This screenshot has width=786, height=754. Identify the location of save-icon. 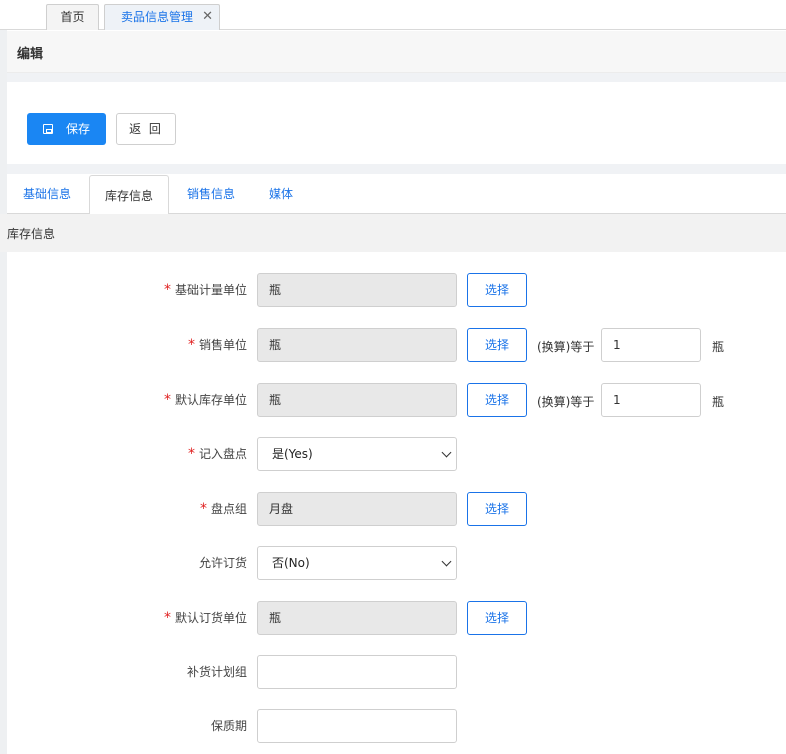
(48, 129).